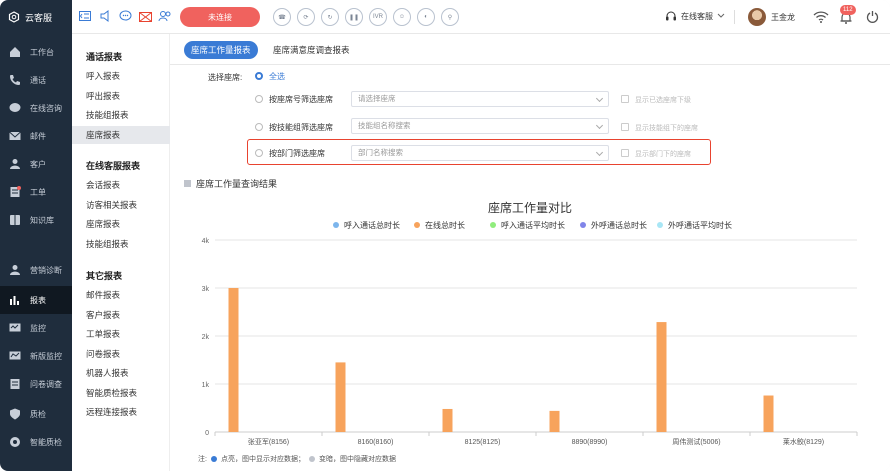  What do you see at coordinates (700, 225) in the screenshot?
I see `legend-label: 外呼通话平均时长` at bounding box center [700, 225].